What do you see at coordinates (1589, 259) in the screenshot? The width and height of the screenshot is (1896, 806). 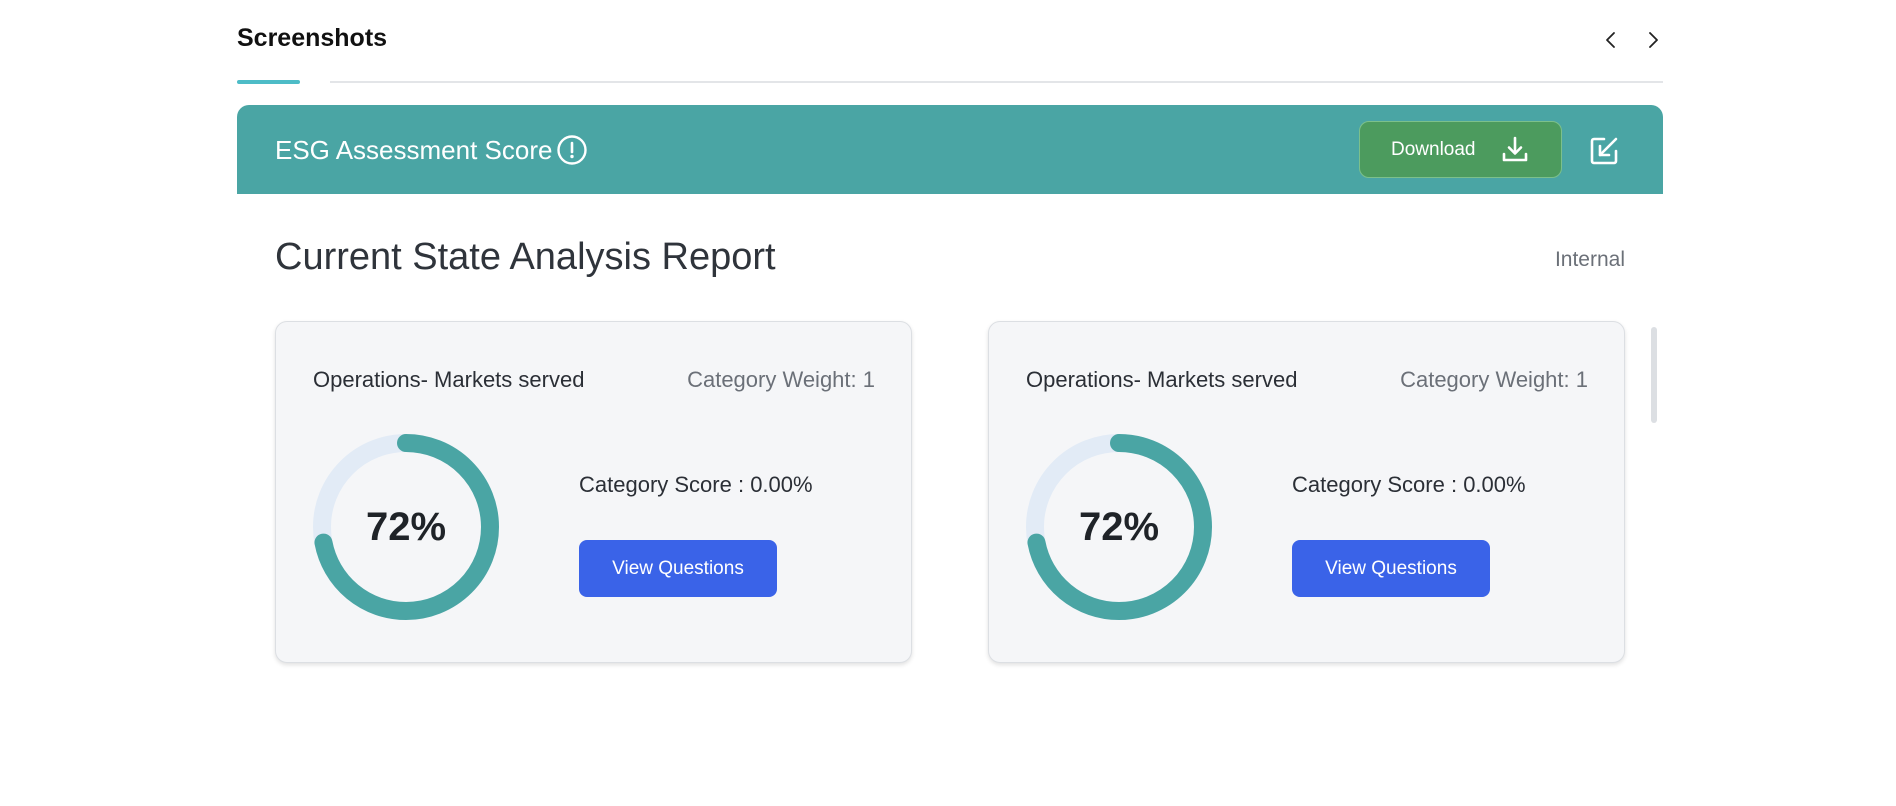 I see `report-tag: Internal` at bounding box center [1589, 259].